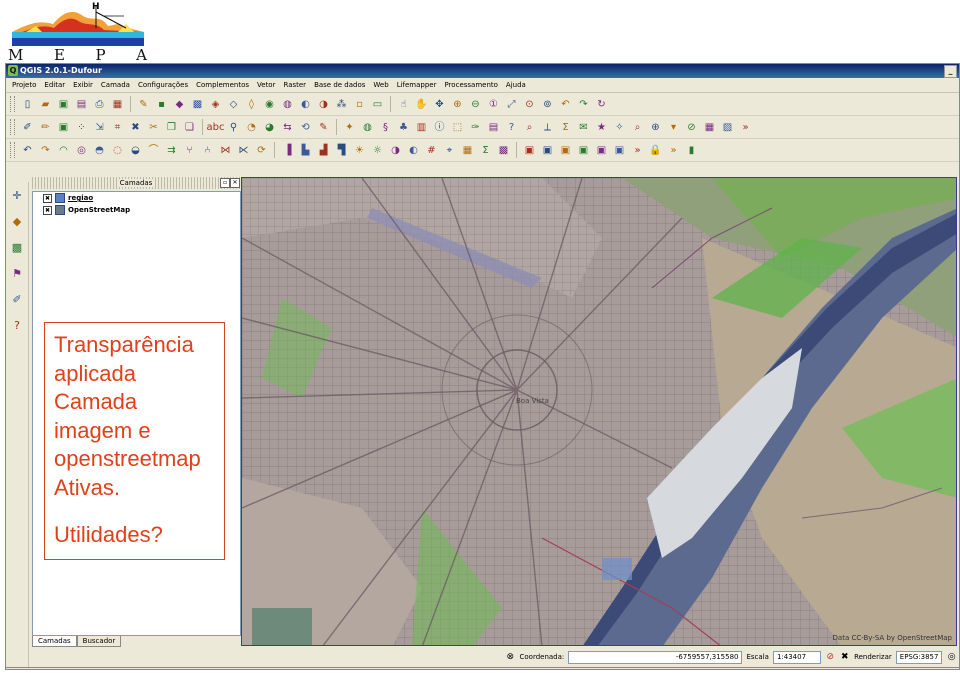 This screenshot has width=960, height=673. What do you see at coordinates (189, 127) in the screenshot?
I see `paste-icon: ❏` at bounding box center [189, 127].